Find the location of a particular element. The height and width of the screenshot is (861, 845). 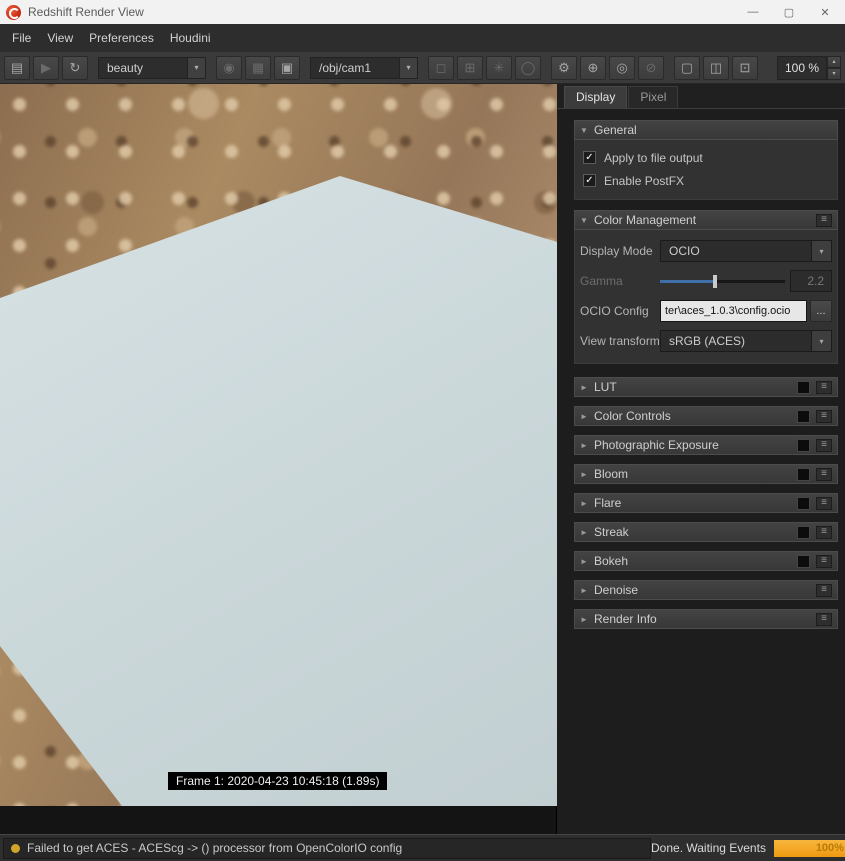

highlight-button: ✳ is located at coordinates (499, 67).